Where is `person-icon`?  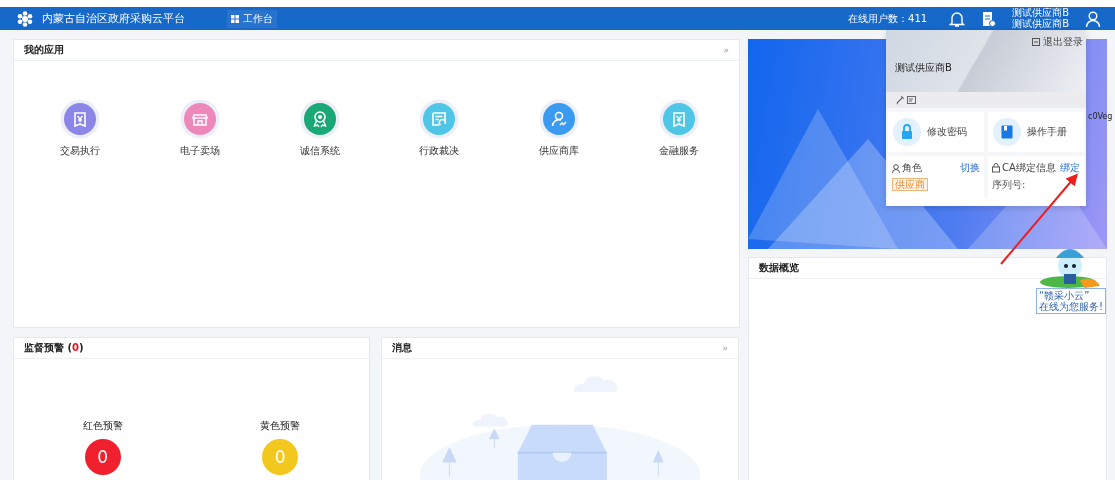
person-icon is located at coordinates (896, 168).